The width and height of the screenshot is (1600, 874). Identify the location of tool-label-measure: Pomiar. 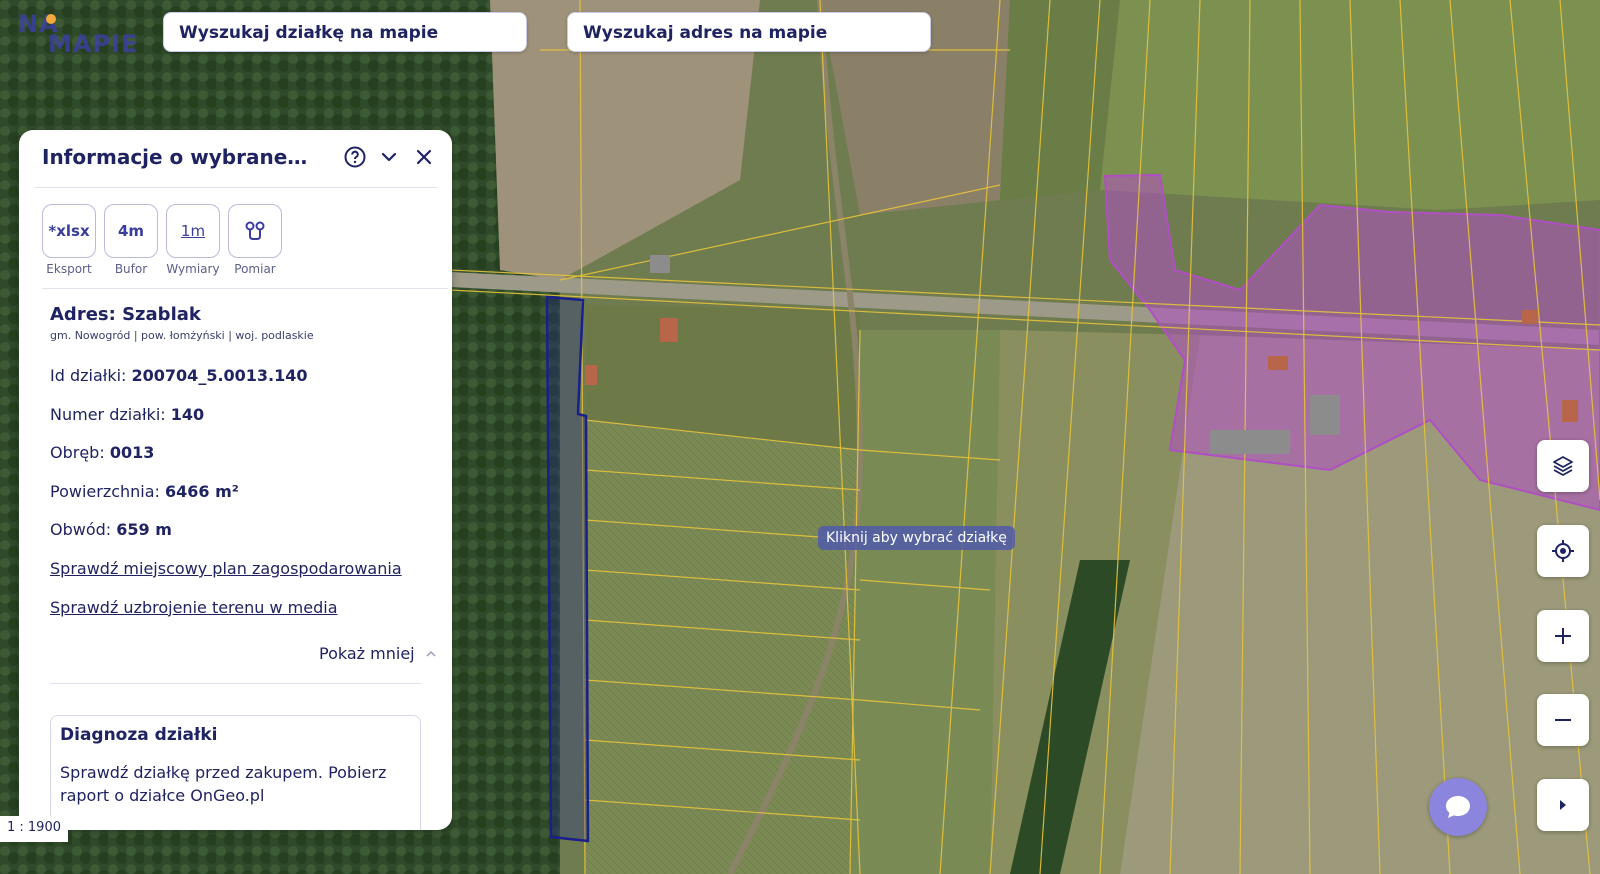
(255, 269).